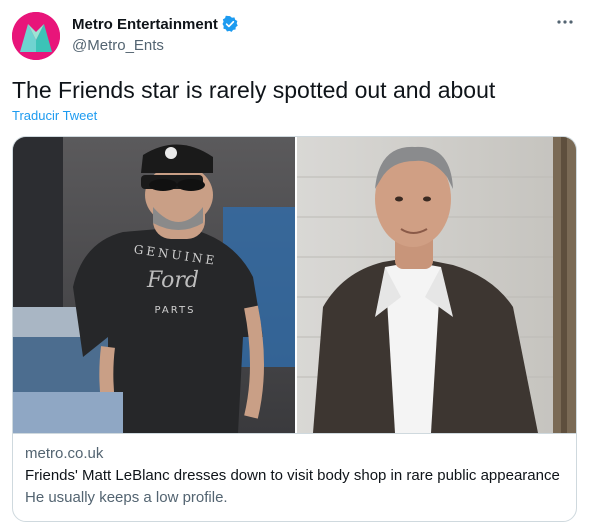 This screenshot has height=532, width=591. Describe the element at coordinates (54, 115) in the screenshot. I see `translate-tweet-link: Traducir Tweet` at that location.